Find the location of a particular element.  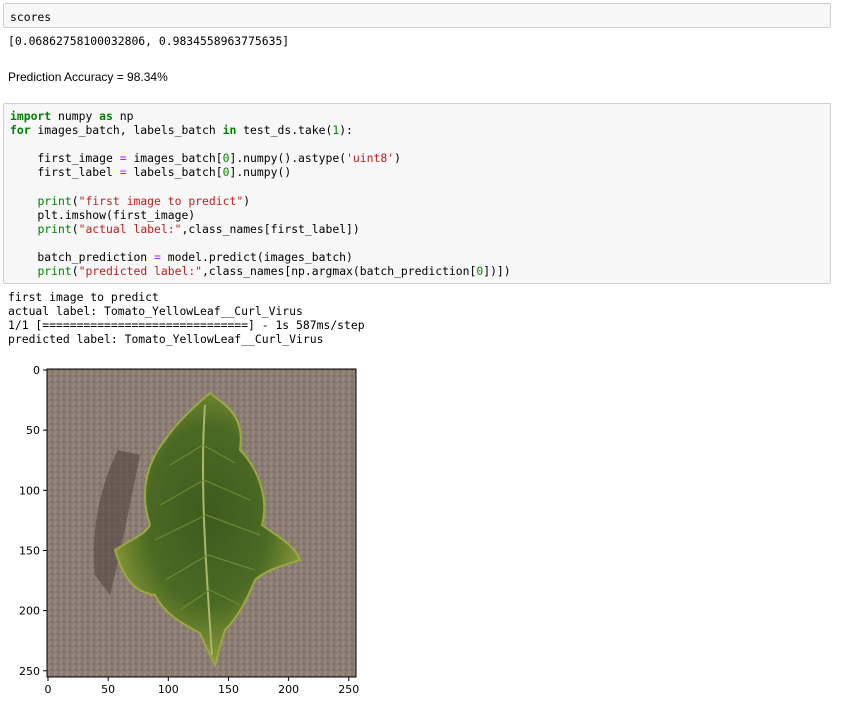

code-token: batch_prediction is located at coordinates (82, 256).